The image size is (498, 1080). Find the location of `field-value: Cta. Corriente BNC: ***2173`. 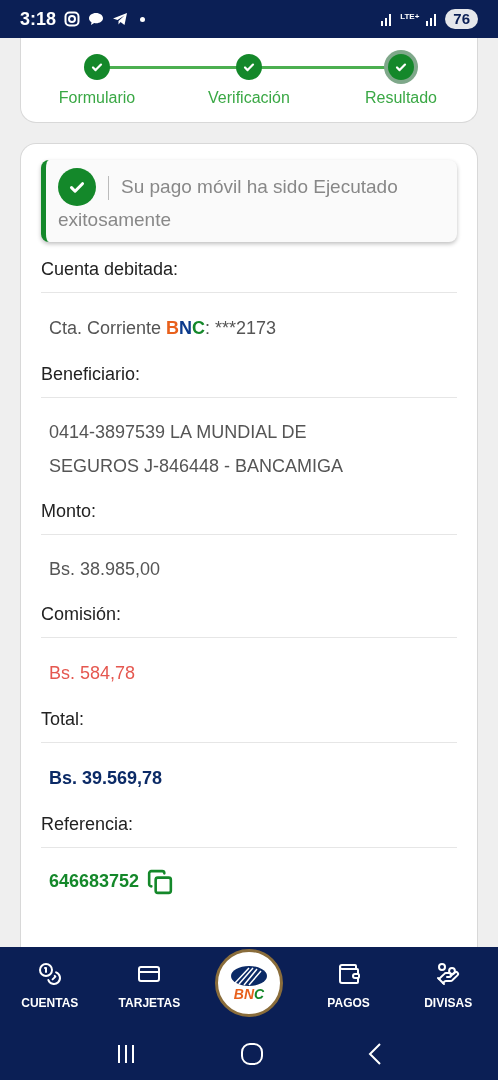

field-value: Cta. Corriente BNC: ***2173 is located at coordinates (163, 328).